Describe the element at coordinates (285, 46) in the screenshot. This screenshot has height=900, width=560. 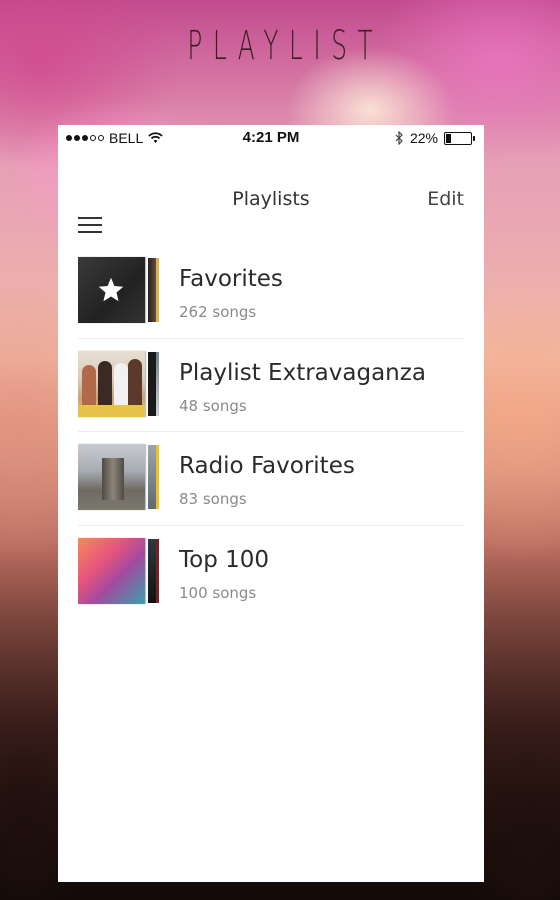
I see `app-logo: PLAYLIST` at that location.